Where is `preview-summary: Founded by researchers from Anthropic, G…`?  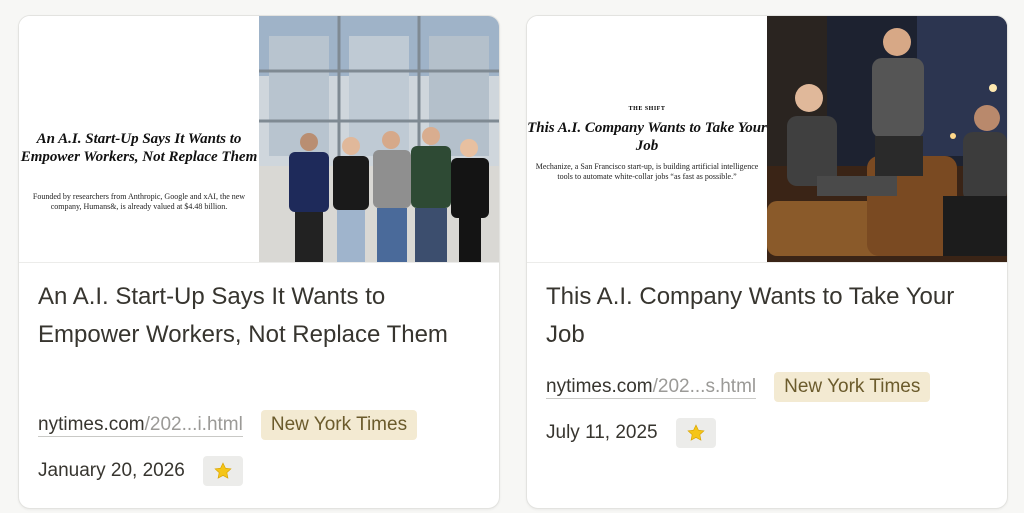
preview-summary: Founded by researchers from Anthropic, G… is located at coordinates (139, 201).